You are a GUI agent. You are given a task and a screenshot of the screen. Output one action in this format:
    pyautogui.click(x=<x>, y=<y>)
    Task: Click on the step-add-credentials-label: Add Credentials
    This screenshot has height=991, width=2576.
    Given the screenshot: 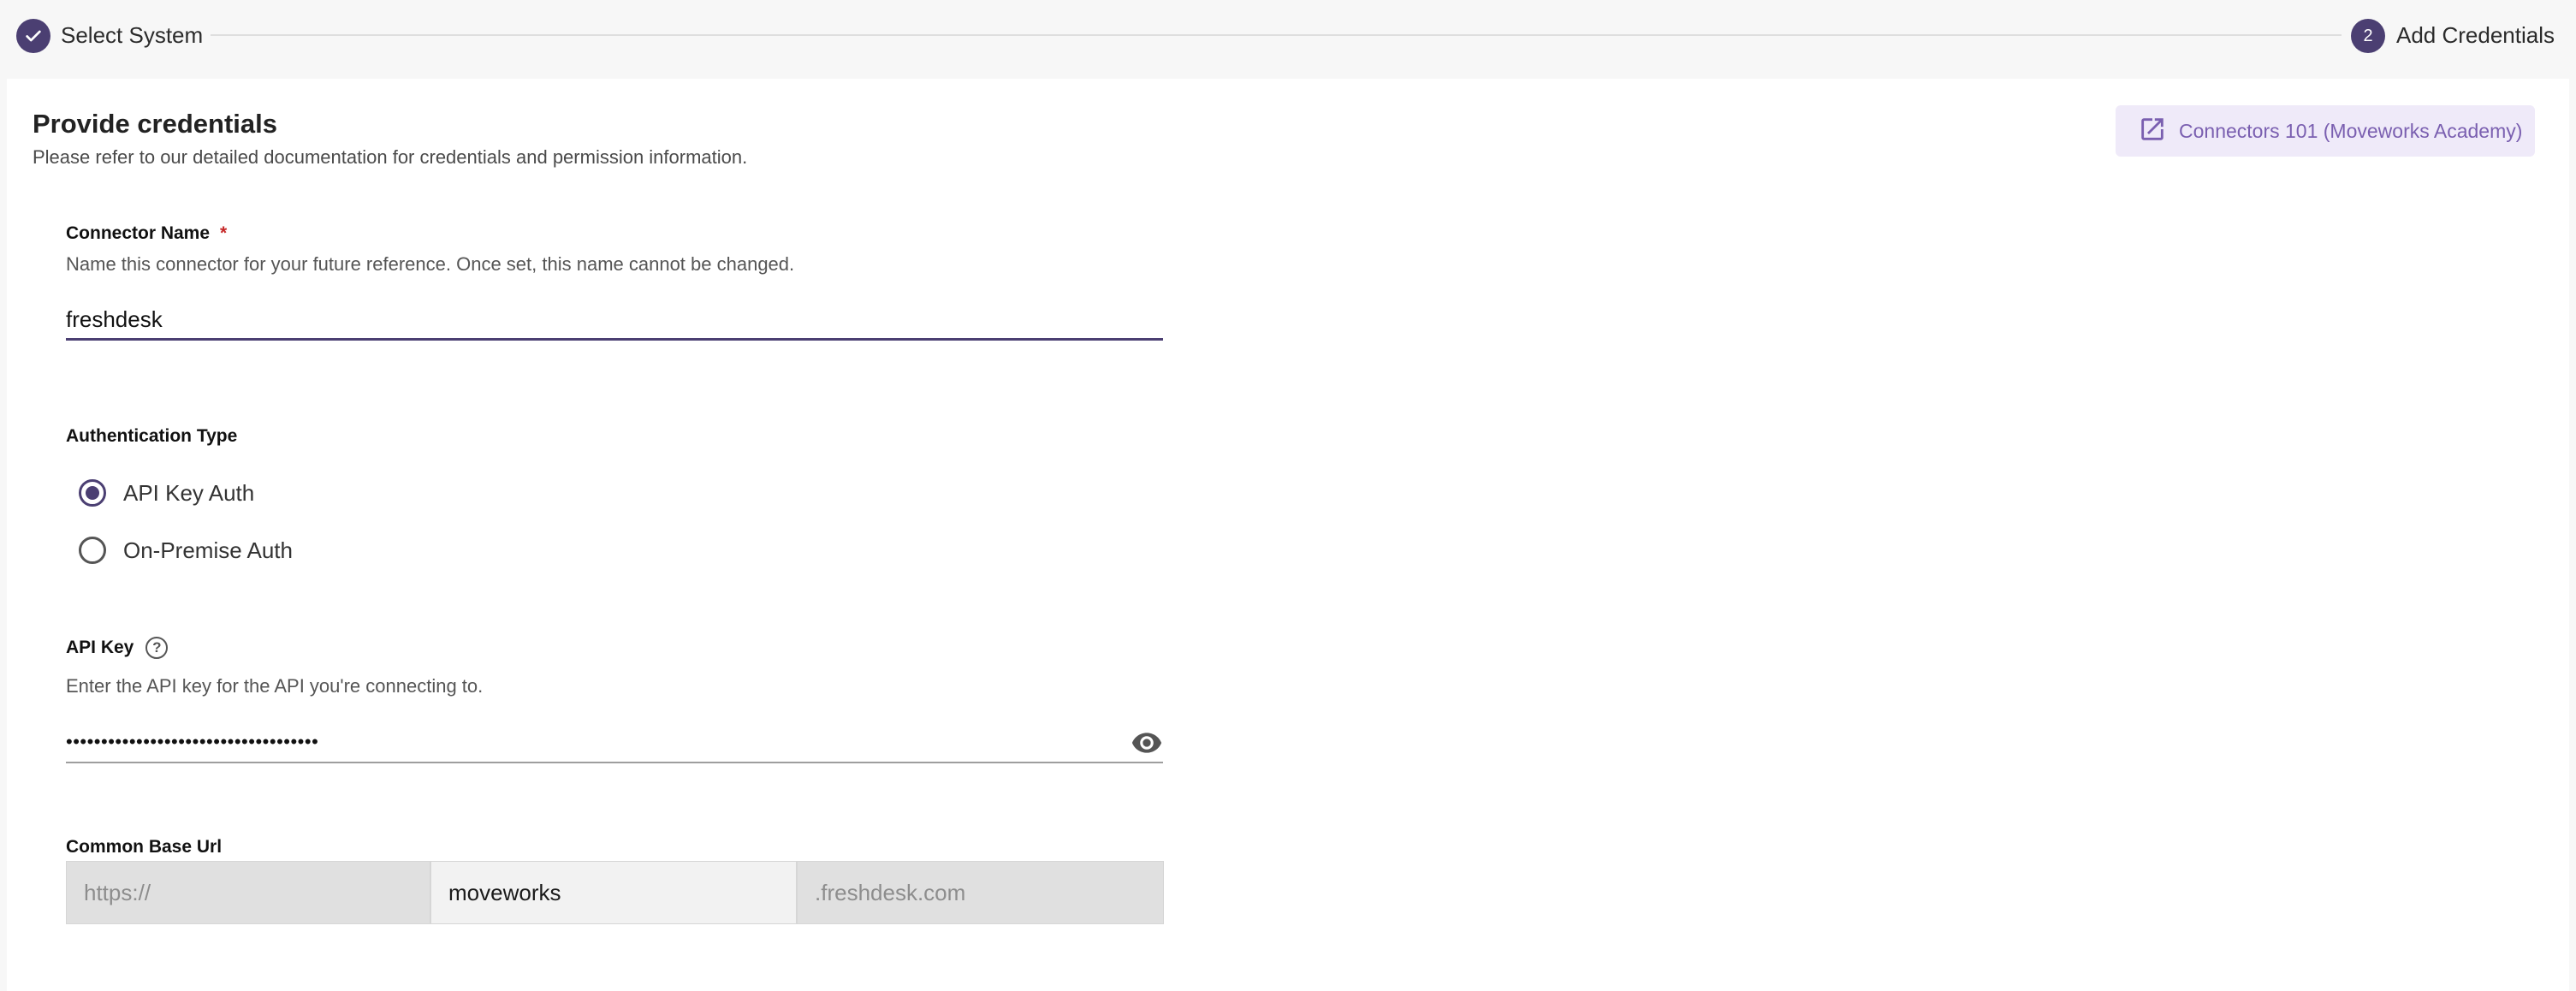 What is the action you would take?
    pyautogui.click(x=2475, y=35)
    